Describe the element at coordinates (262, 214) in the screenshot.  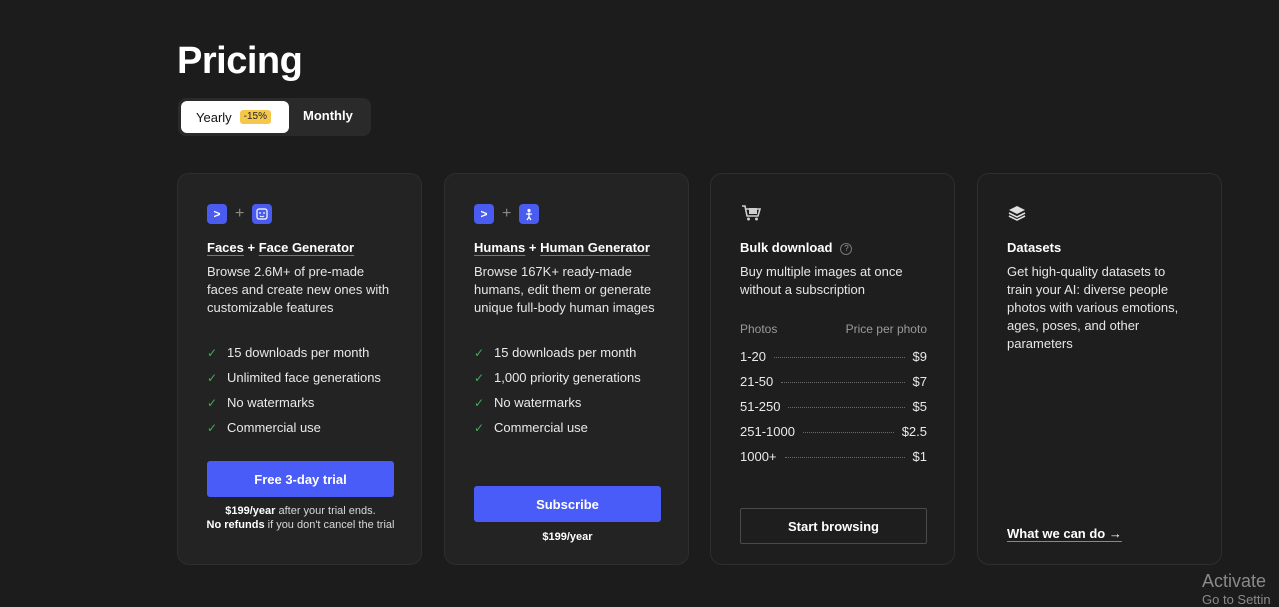
I see `face-generator-icon` at that location.